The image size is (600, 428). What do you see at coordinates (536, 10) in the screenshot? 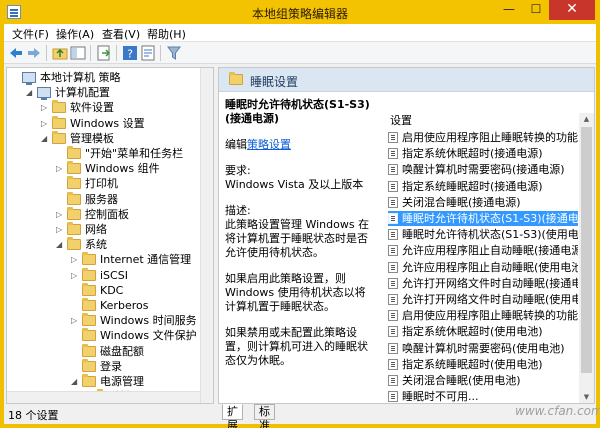
I see `maximize-button: ☐` at bounding box center [536, 10].